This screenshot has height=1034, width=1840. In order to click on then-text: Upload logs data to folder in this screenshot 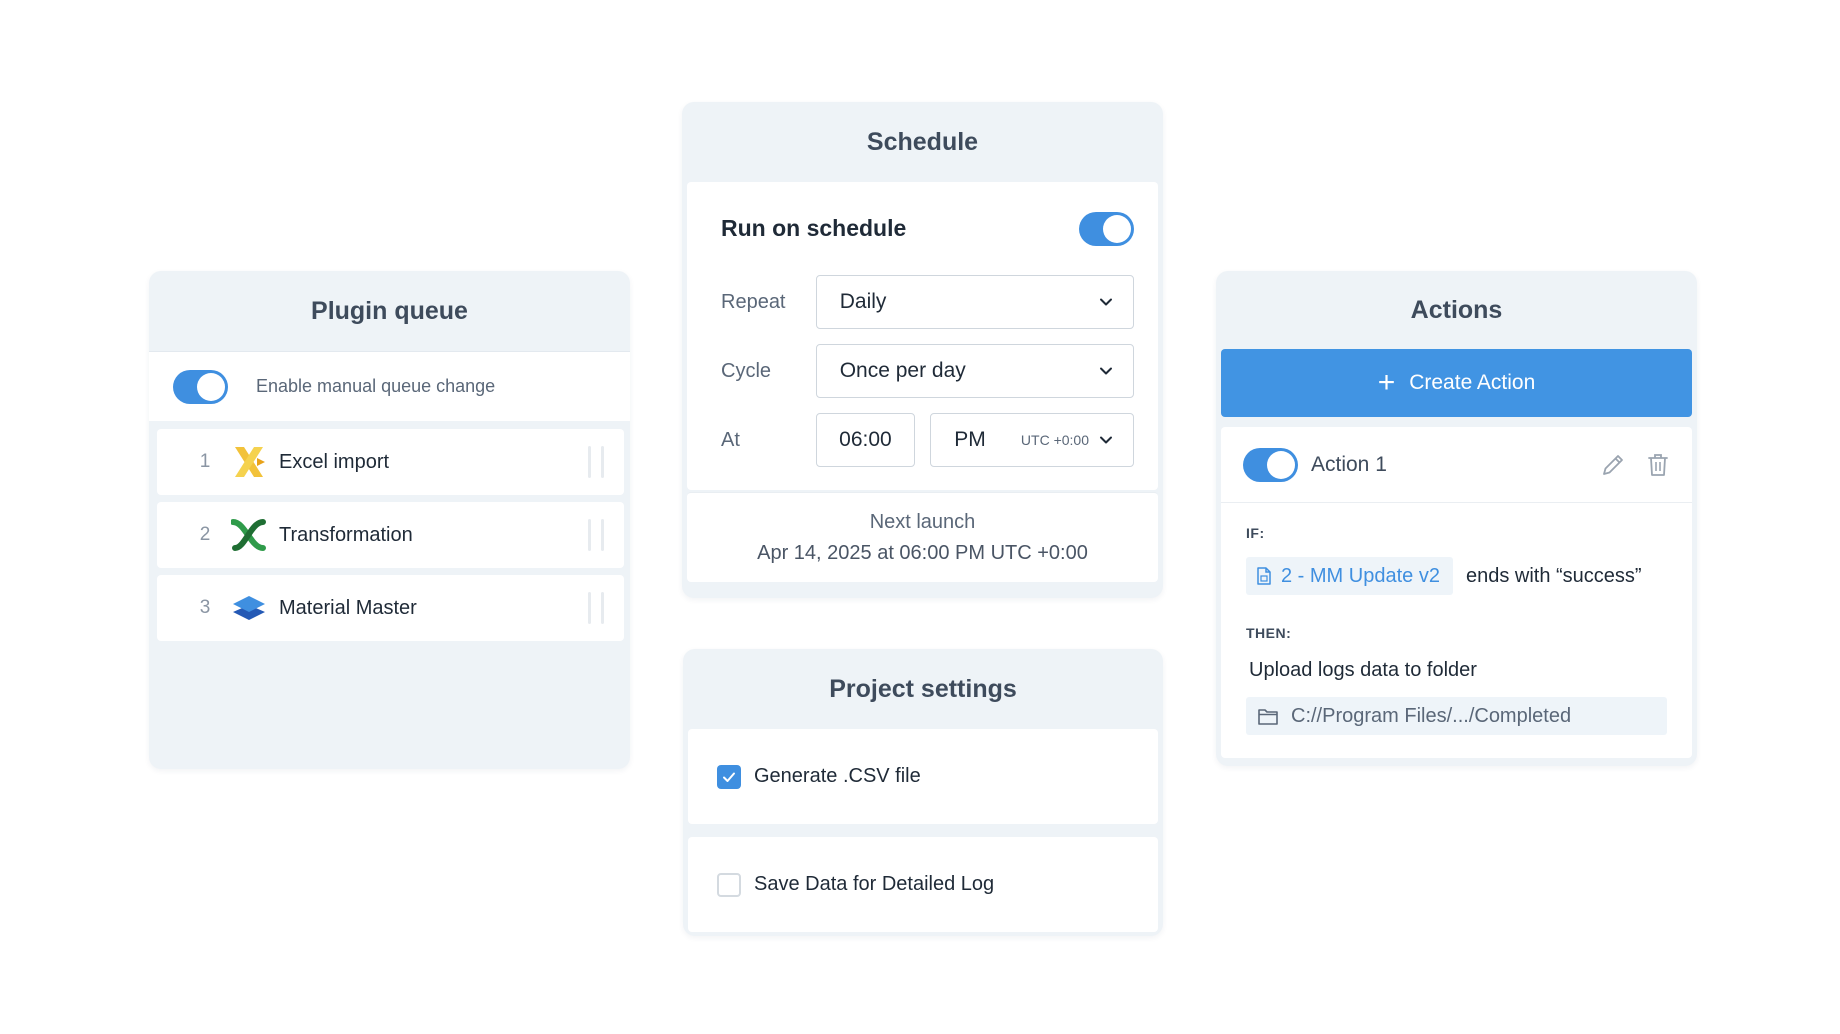, I will do `click(1363, 670)`.